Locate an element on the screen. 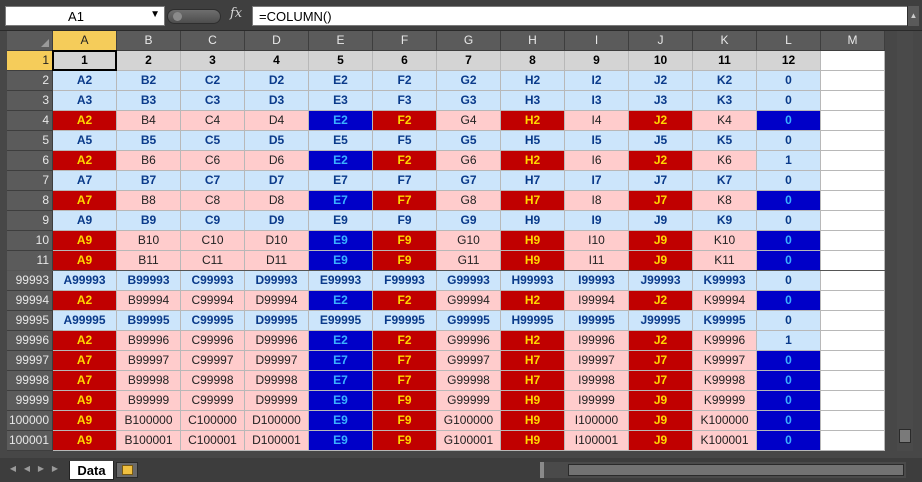  grid-cell: I11 is located at coordinates (597, 261).